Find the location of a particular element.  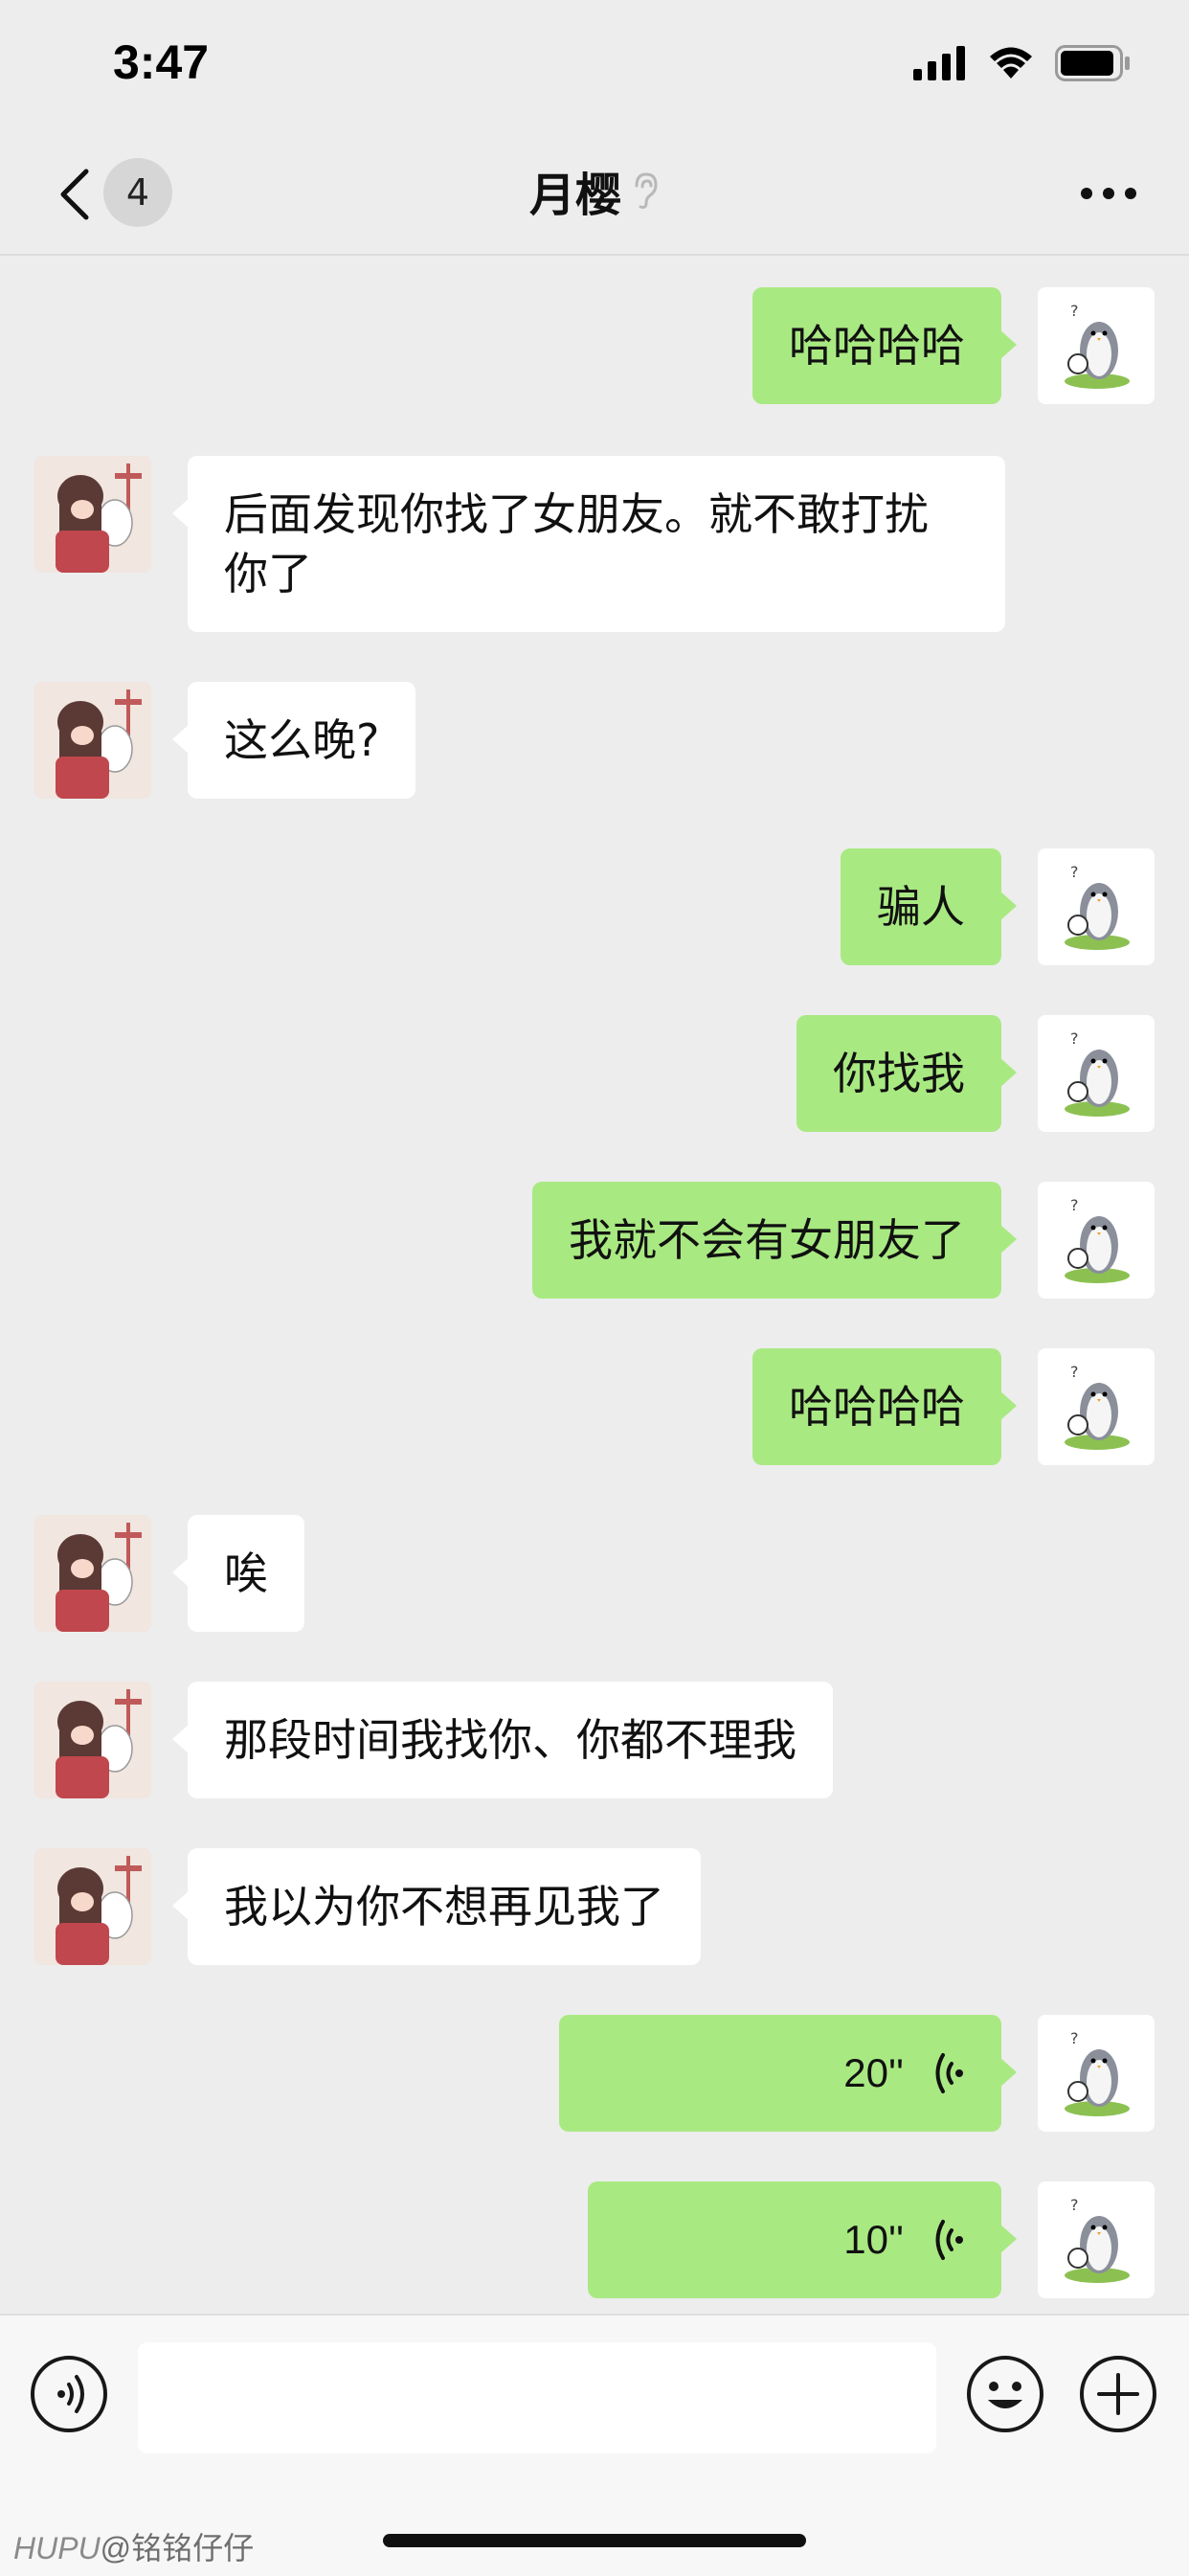

wifi-icon is located at coordinates (1011, 63).